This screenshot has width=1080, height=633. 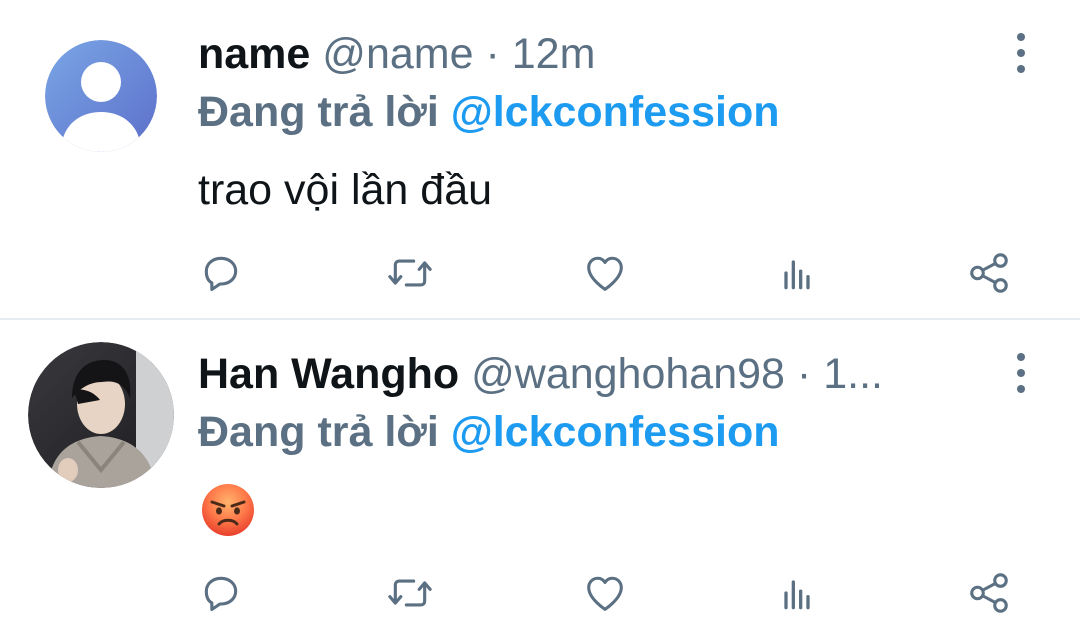 I want to click on display-name: name, so click(x=254, y=54).